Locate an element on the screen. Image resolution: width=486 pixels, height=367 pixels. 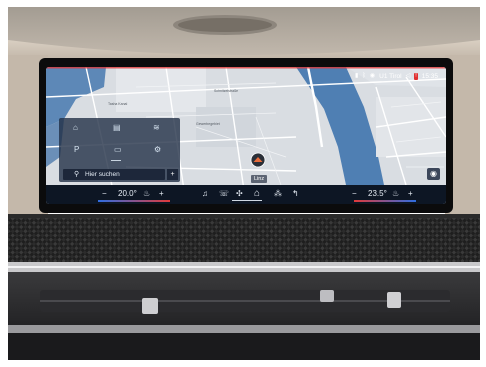
bluetooth-icon: ᛒ is located at coordinates (364, 76).